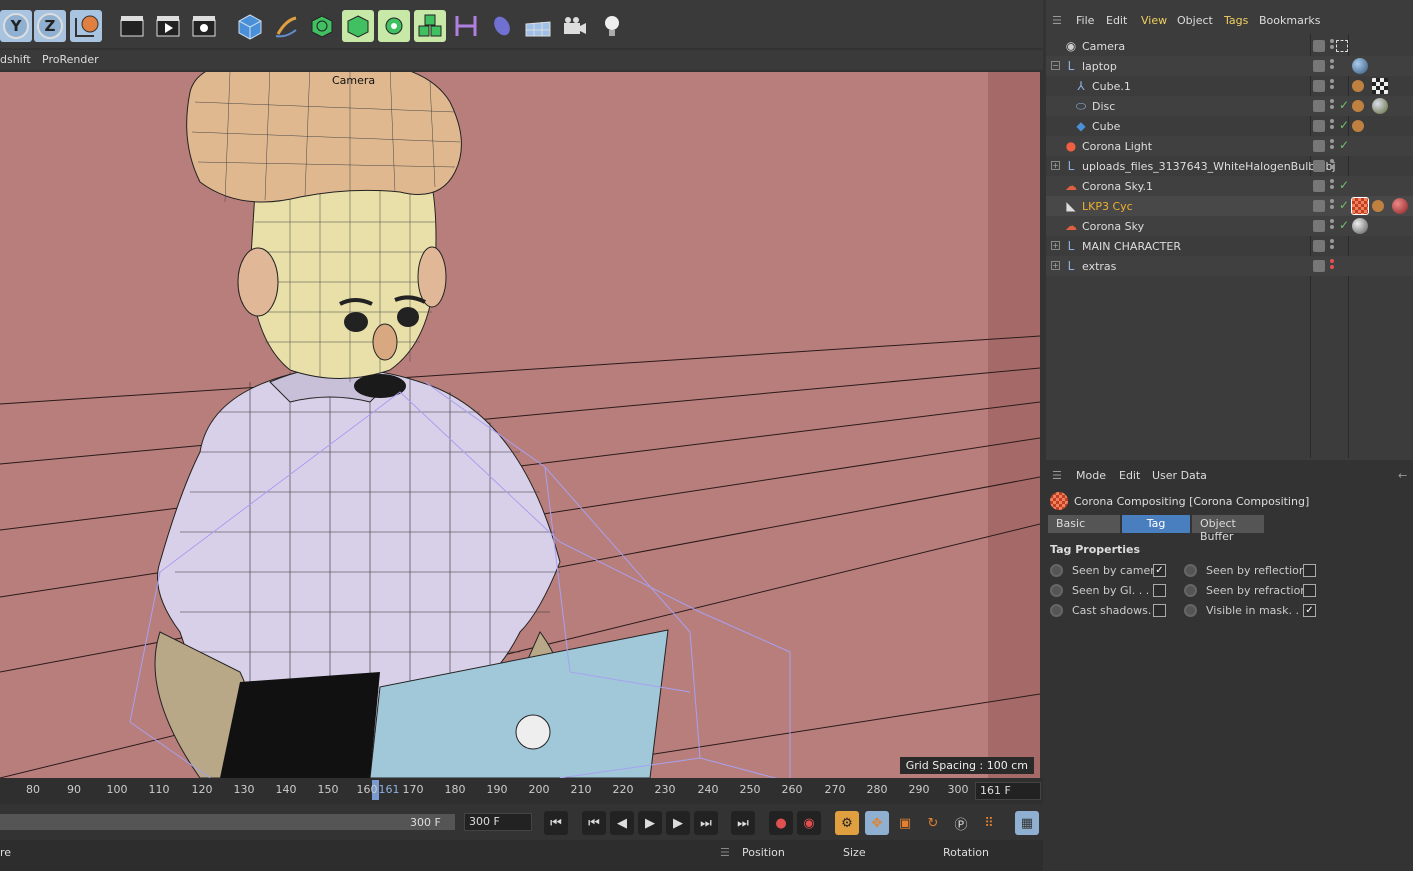 This screenshot has width=1413, height=871. What do you see at coordinates (16, 26) in the screenshot?
I see `y-axis-lock-button: Y` at bounding box center [16, 26].